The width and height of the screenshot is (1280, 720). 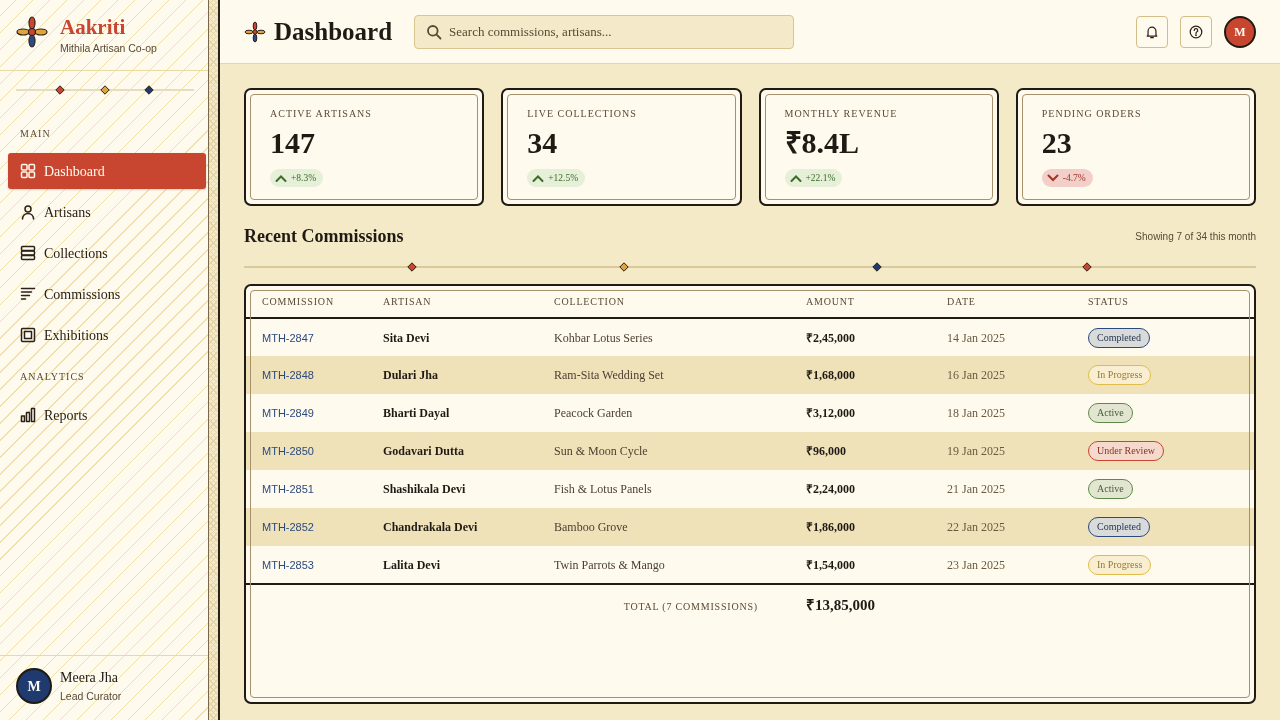 I want to click on table-cell: ₹1,54,000, so click(x=860, y=565).